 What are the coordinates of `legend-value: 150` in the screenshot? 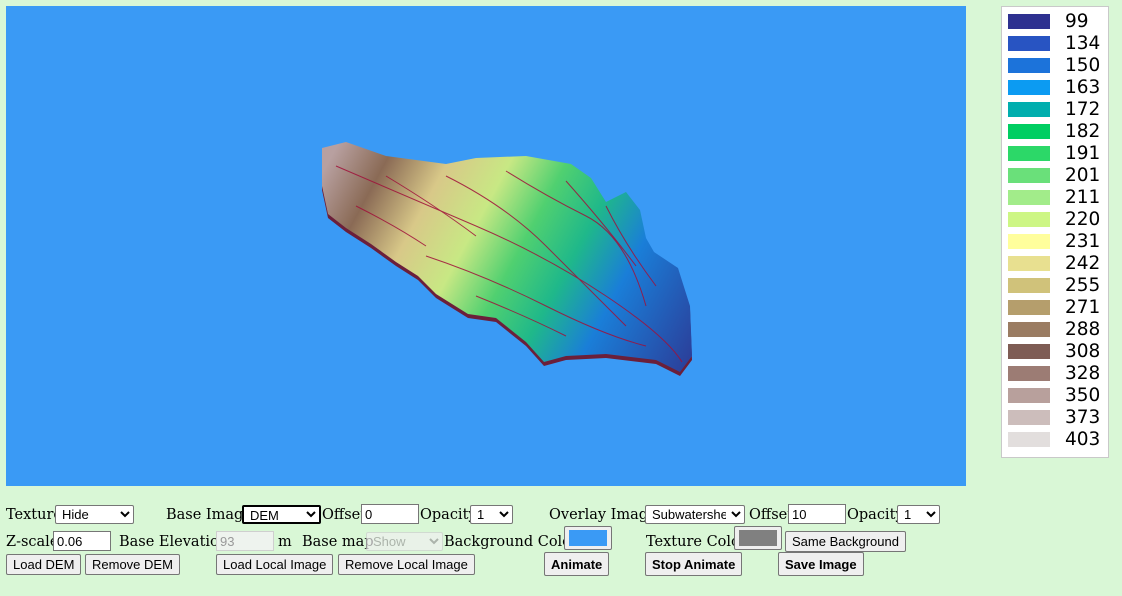 It's located at (1083, 65).